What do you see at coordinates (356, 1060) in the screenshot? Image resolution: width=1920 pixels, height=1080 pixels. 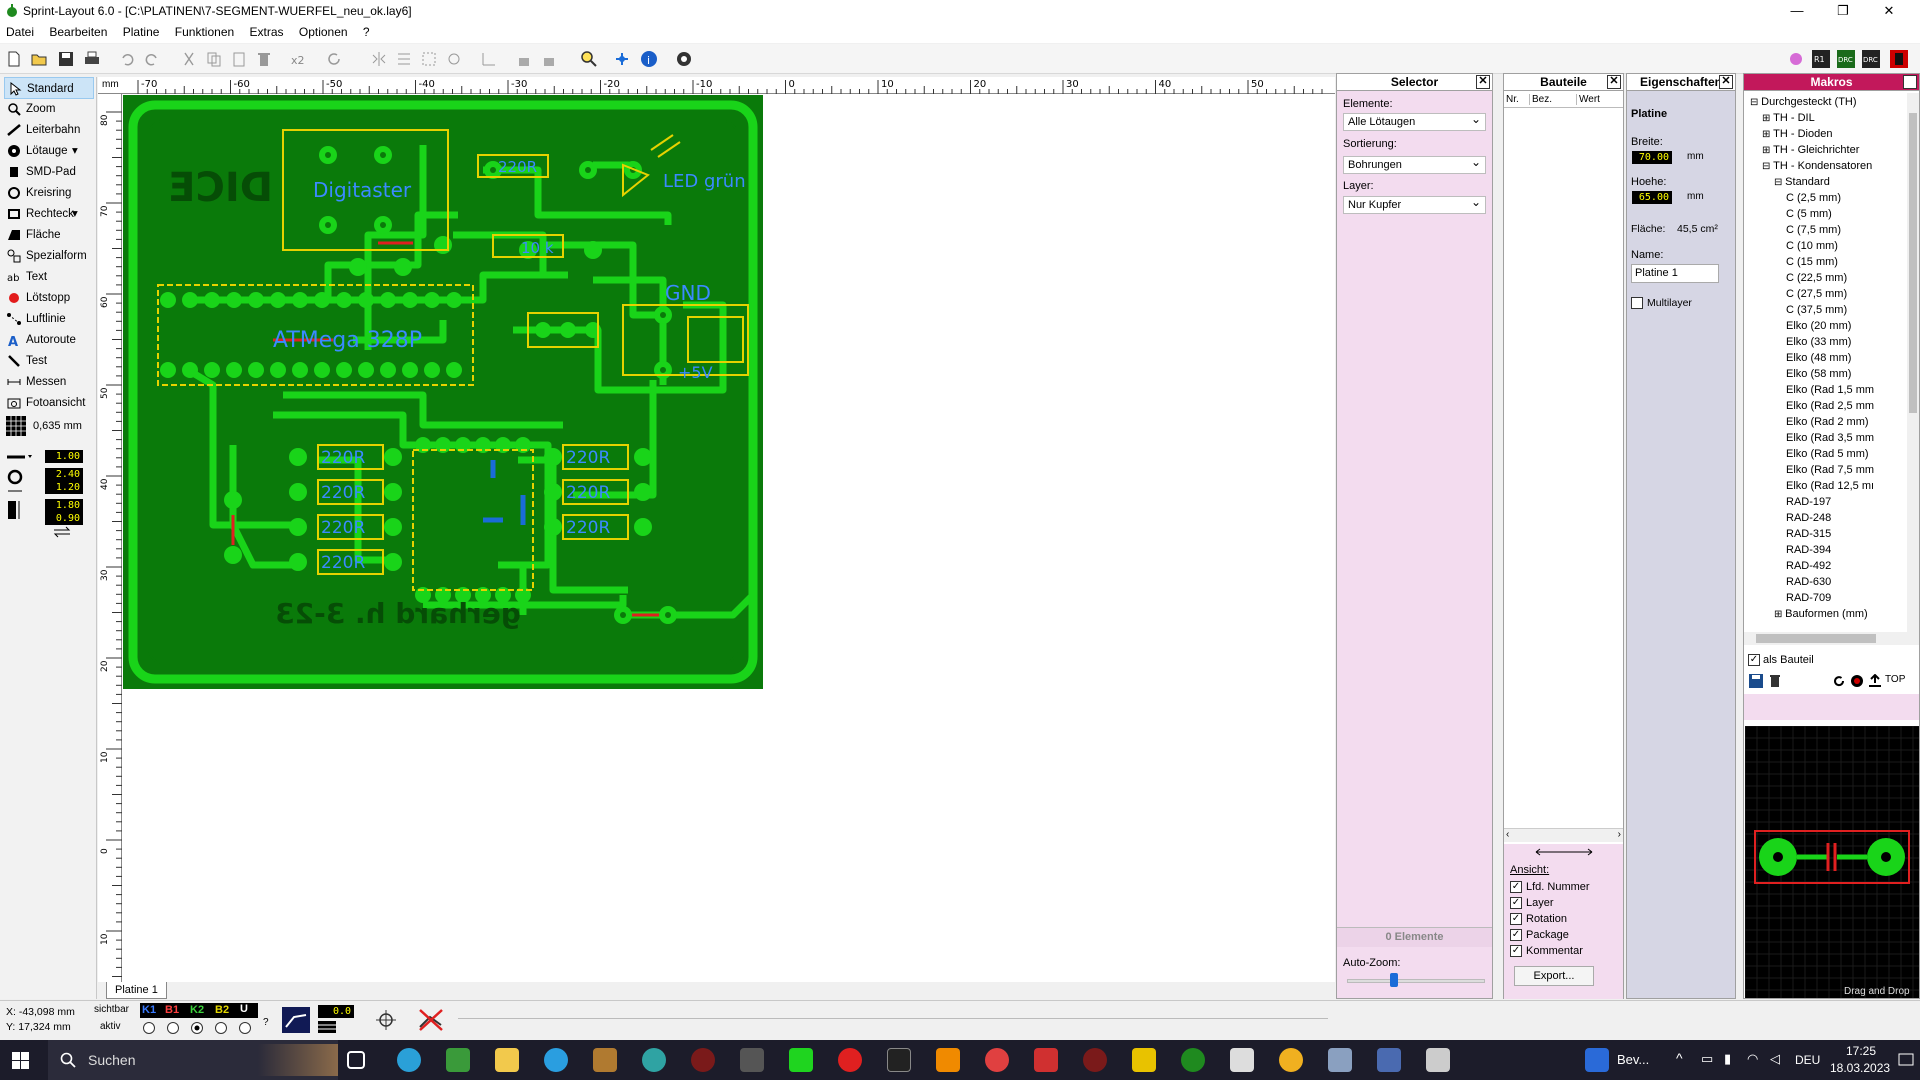 I see `task-view-icon` at bounding box center [356, 1060].